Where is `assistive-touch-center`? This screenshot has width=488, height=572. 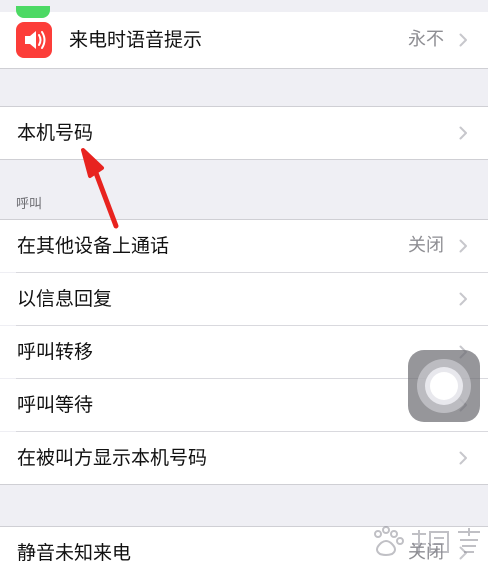
assistive-touch-center is located at coordinates (444, 386).